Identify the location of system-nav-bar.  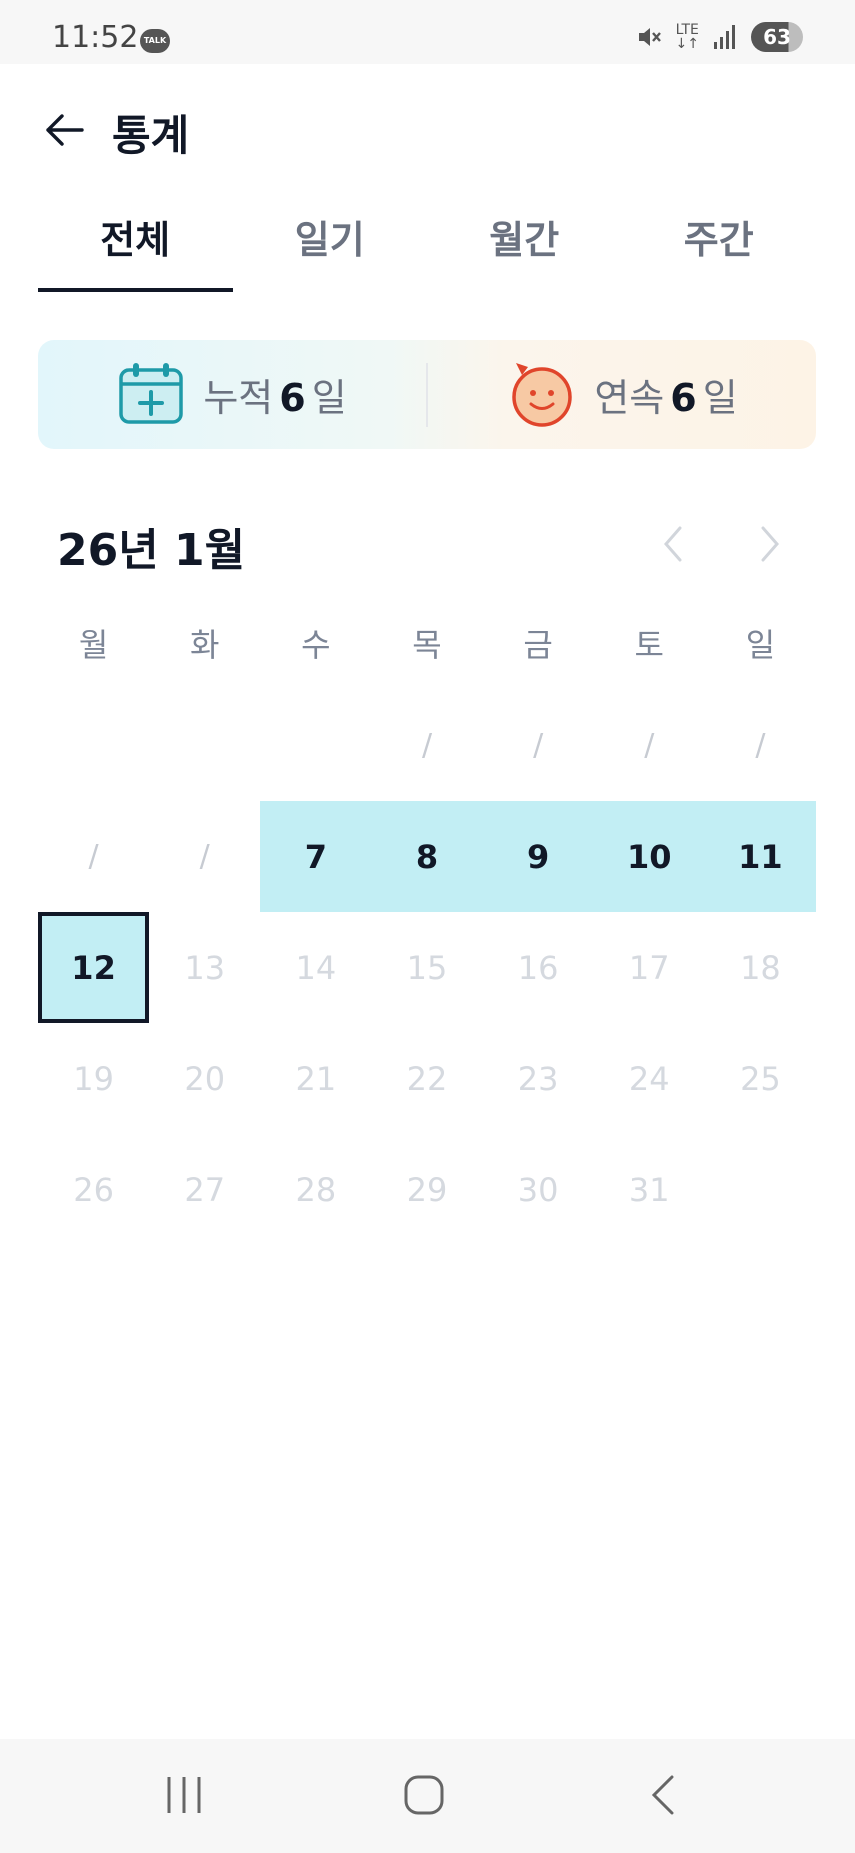
(427, 1796).